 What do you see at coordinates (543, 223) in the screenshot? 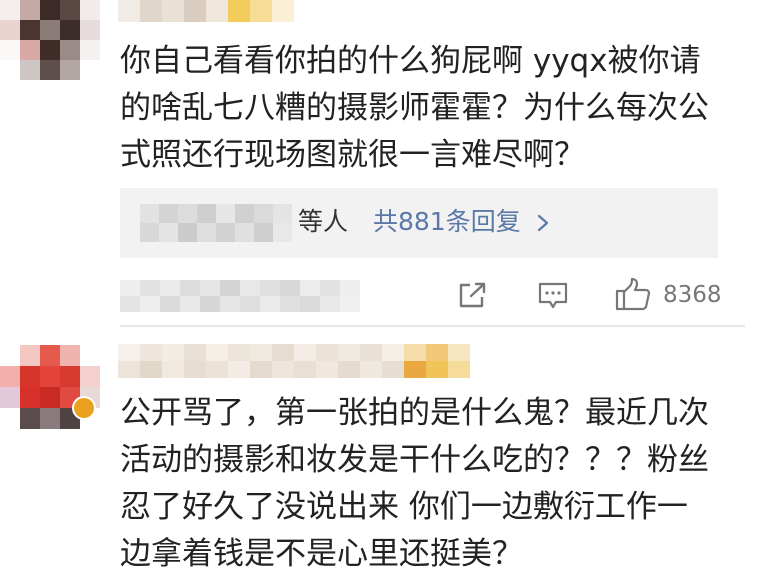
I see `chevron-right-icon` at bounding box center [543, 223].